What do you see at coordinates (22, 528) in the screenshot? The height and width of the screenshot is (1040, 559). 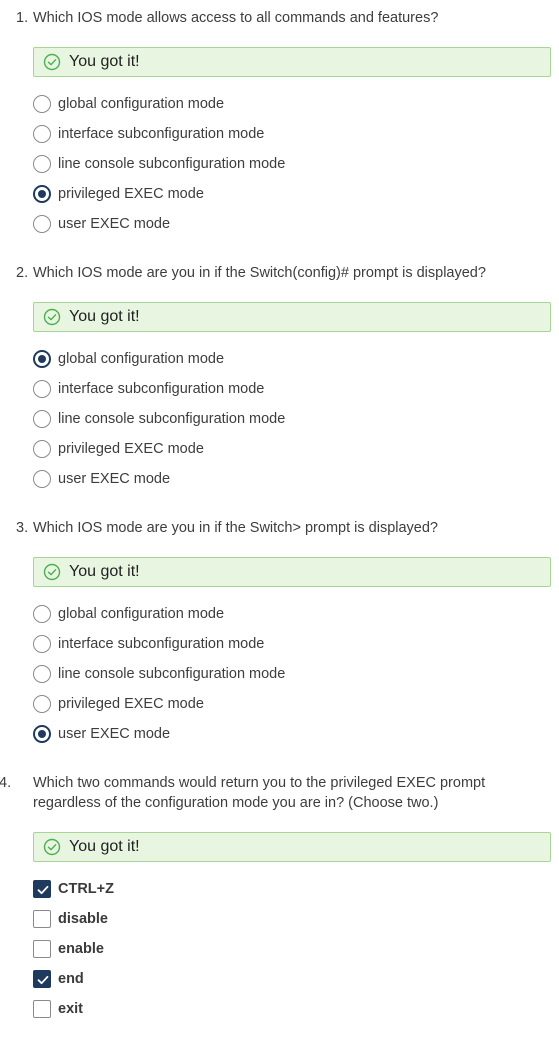 I see `question-number: 3.` at bounding box center [22, 528].